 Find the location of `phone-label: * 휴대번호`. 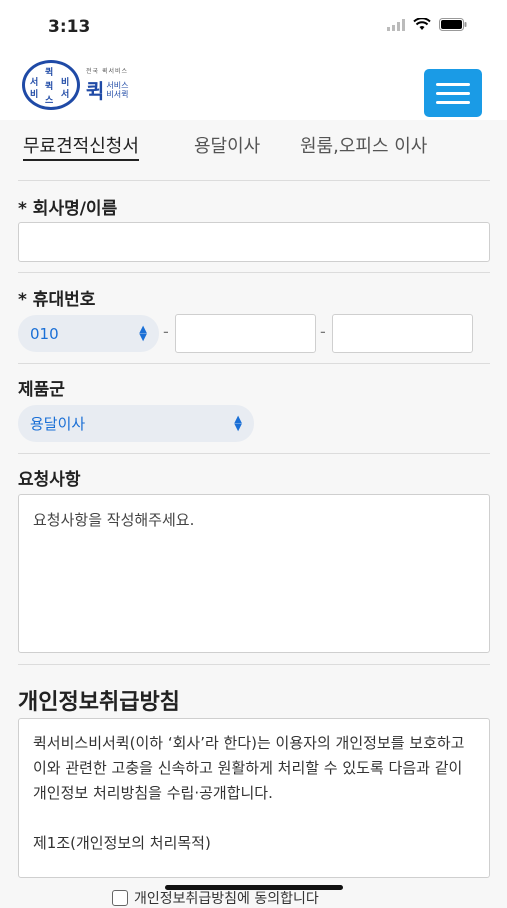

phone-label: * 휴대번호 is located at coordinates (57, 300).